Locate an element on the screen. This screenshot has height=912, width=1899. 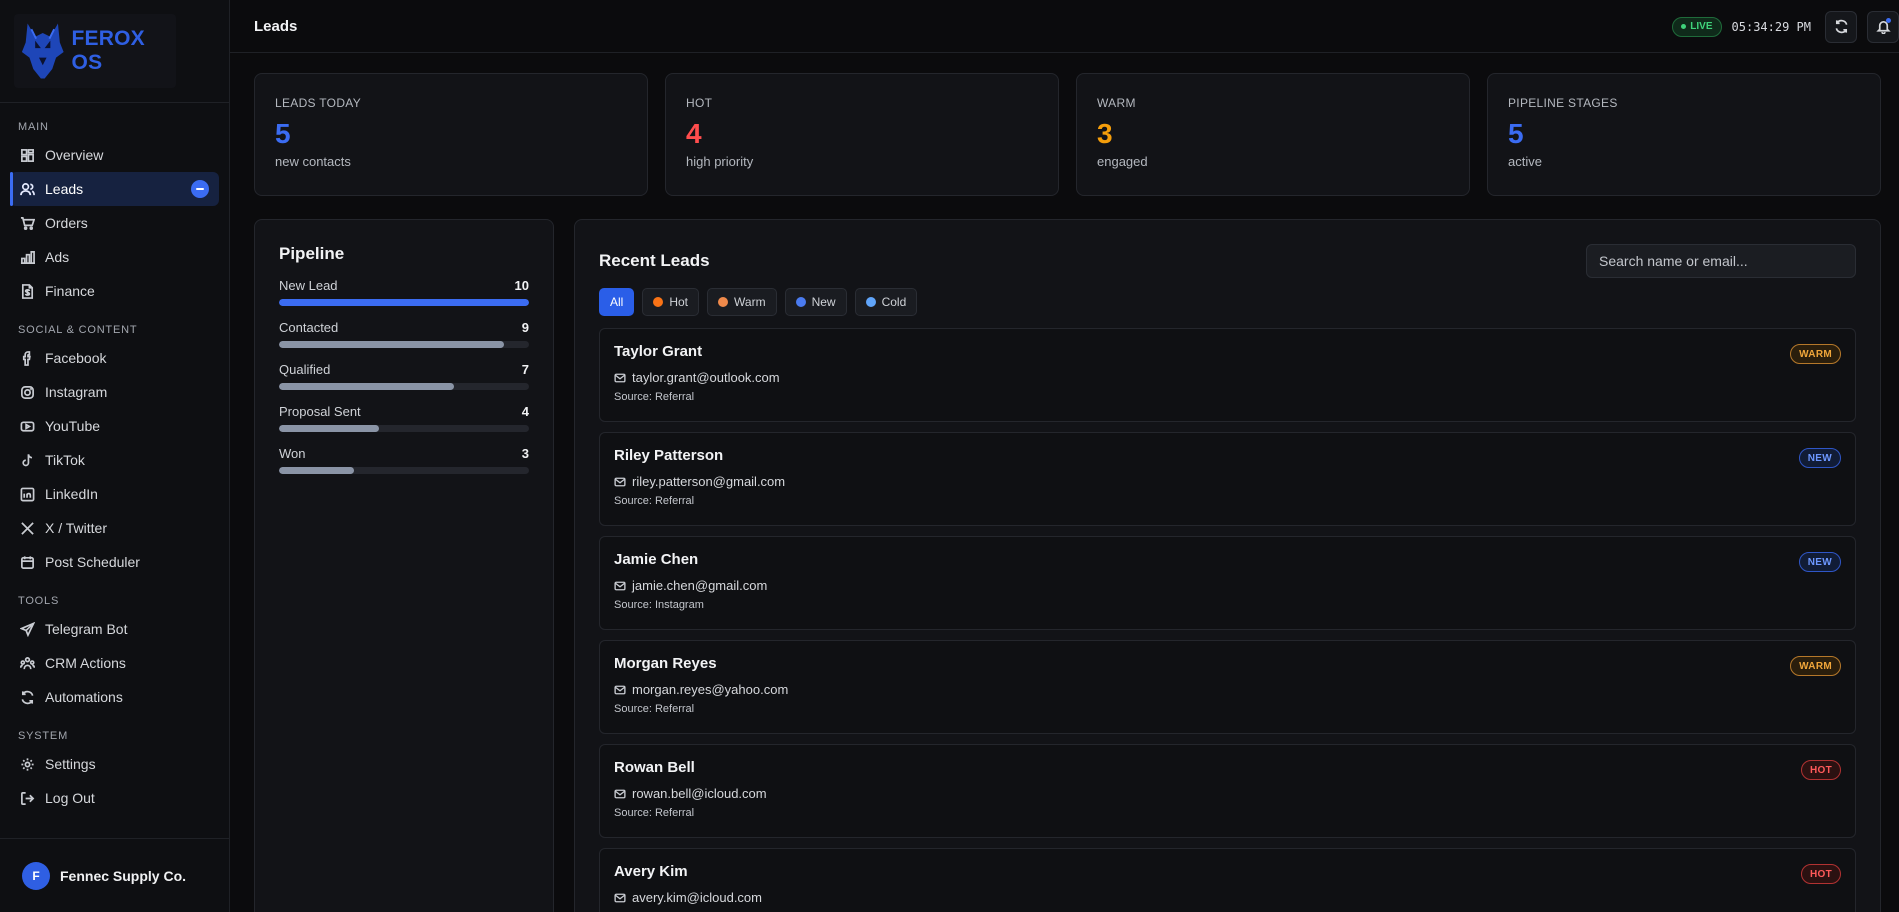
sidebar-item-telegram-bot: Telegram Bot is located at coordinates (114, 629).